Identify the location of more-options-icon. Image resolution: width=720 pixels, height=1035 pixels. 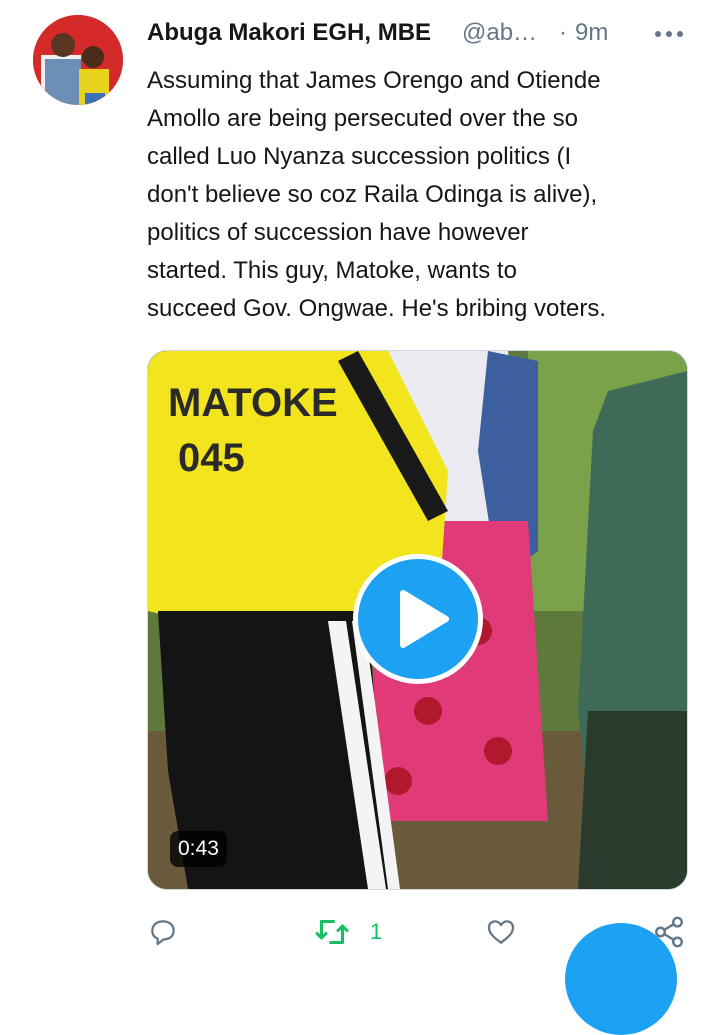
(669, 34).